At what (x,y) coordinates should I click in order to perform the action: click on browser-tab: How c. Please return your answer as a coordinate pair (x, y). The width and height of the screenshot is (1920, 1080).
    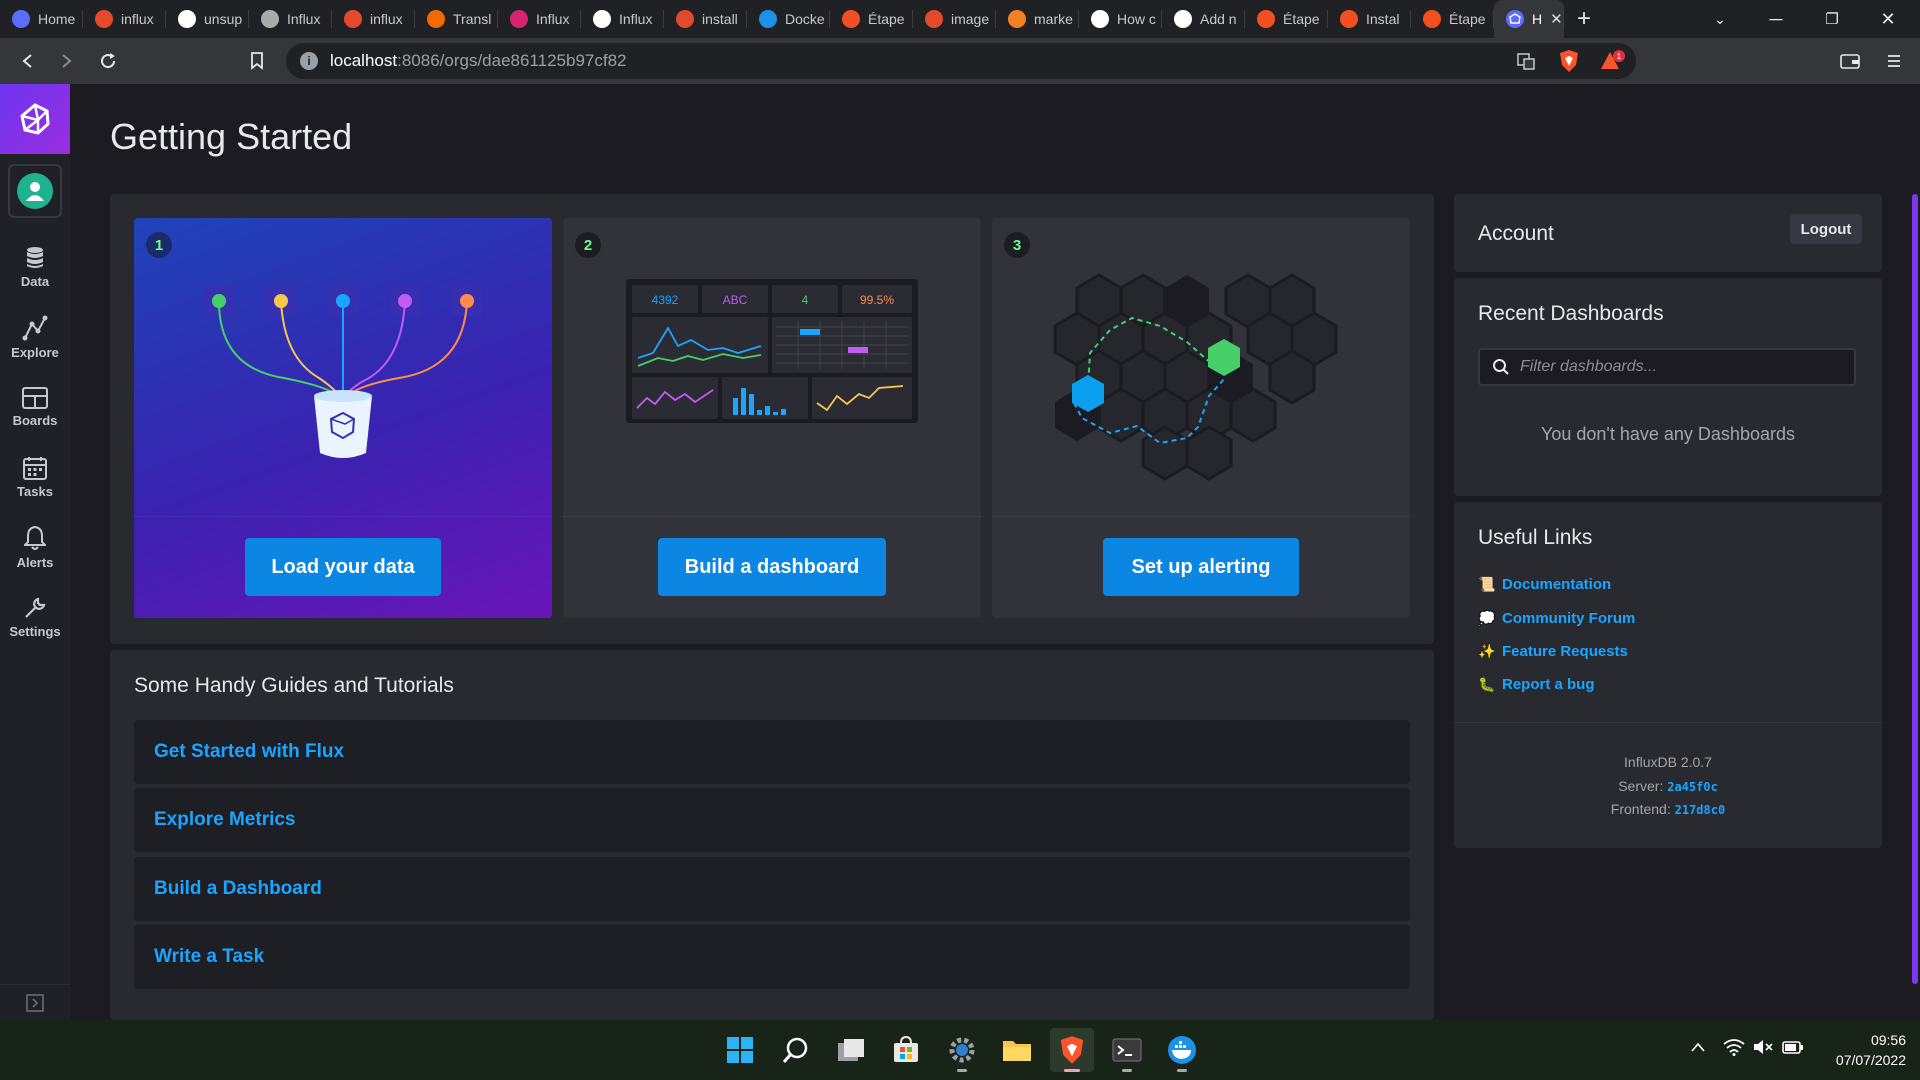
    Looking at the image, I should click on (1120, 19).